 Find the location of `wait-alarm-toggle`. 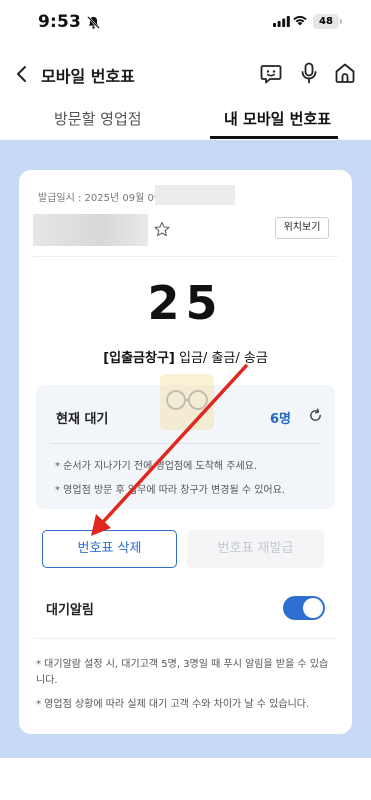

wait-alarm-toggle is located at coordinates (304, 608).